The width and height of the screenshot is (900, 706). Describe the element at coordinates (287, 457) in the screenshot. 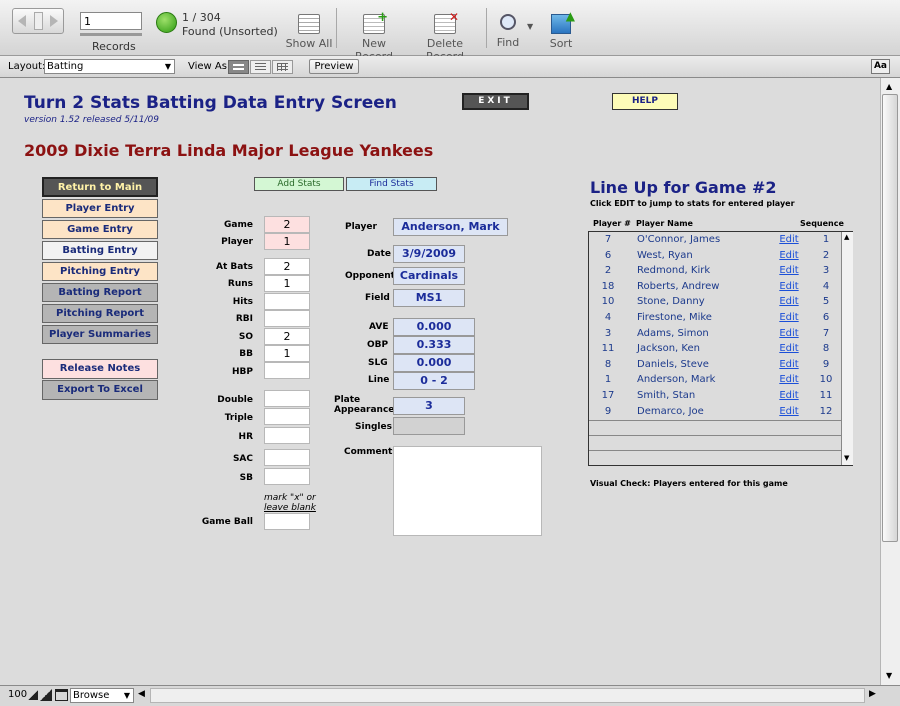

I see `sac-field` at that location.